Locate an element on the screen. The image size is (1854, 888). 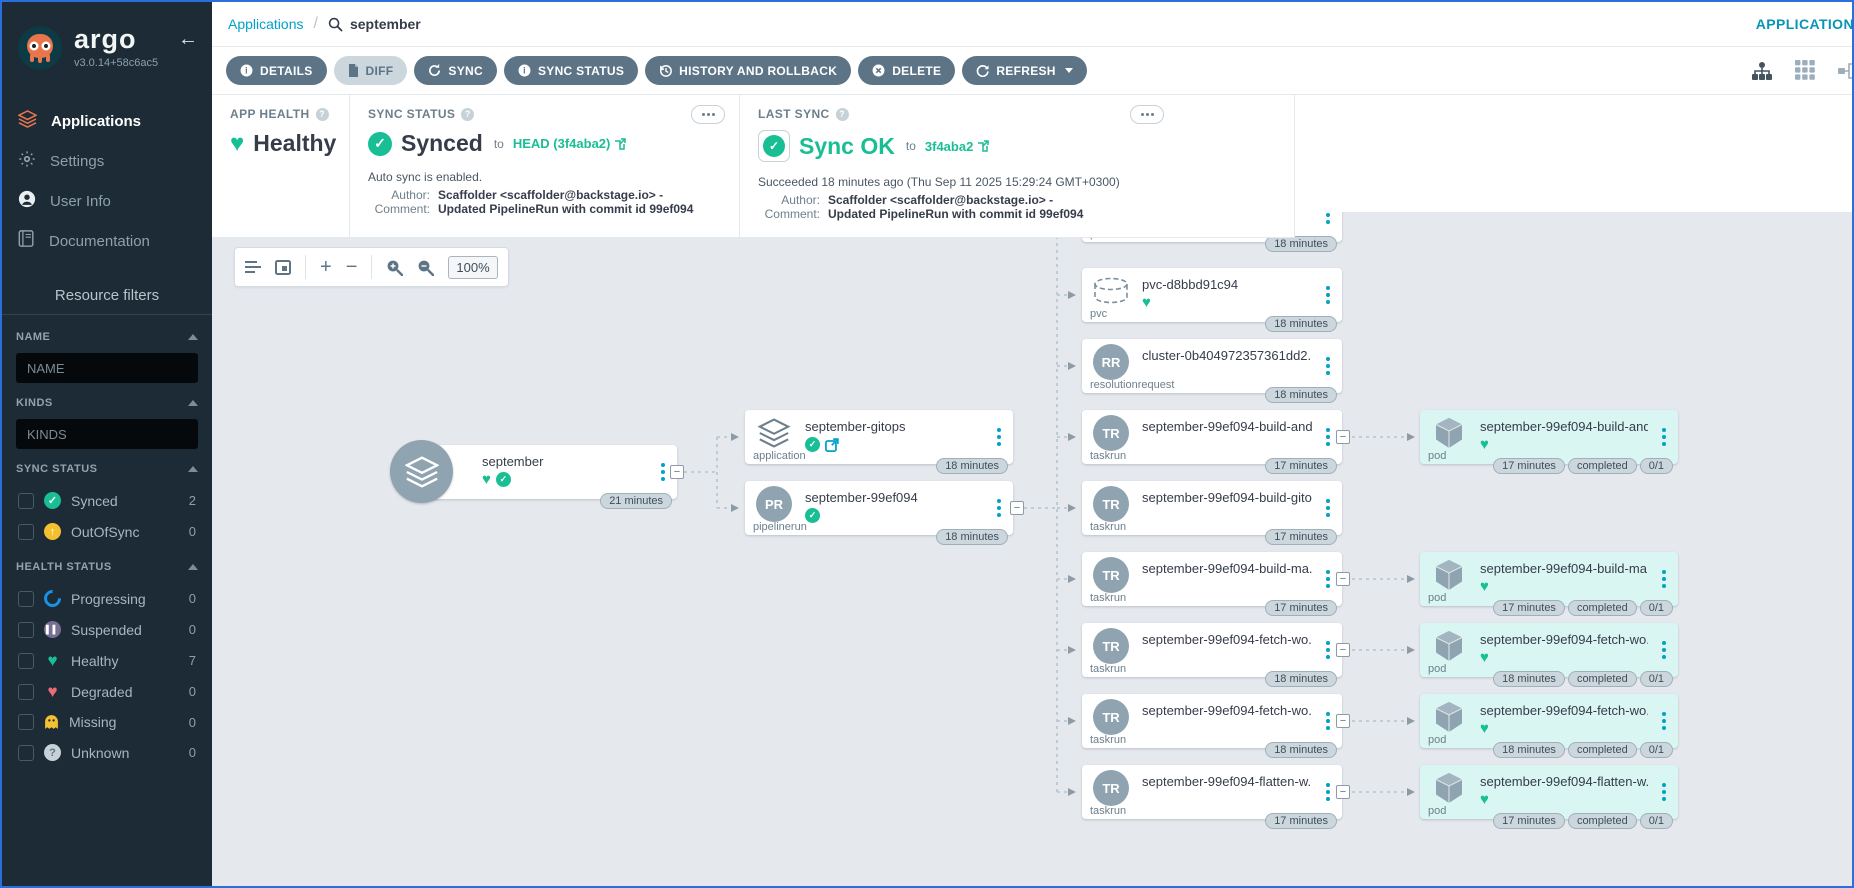
graph-node-application: september ♥ ✓ 21 minutes is located at coordinates (533, 474).